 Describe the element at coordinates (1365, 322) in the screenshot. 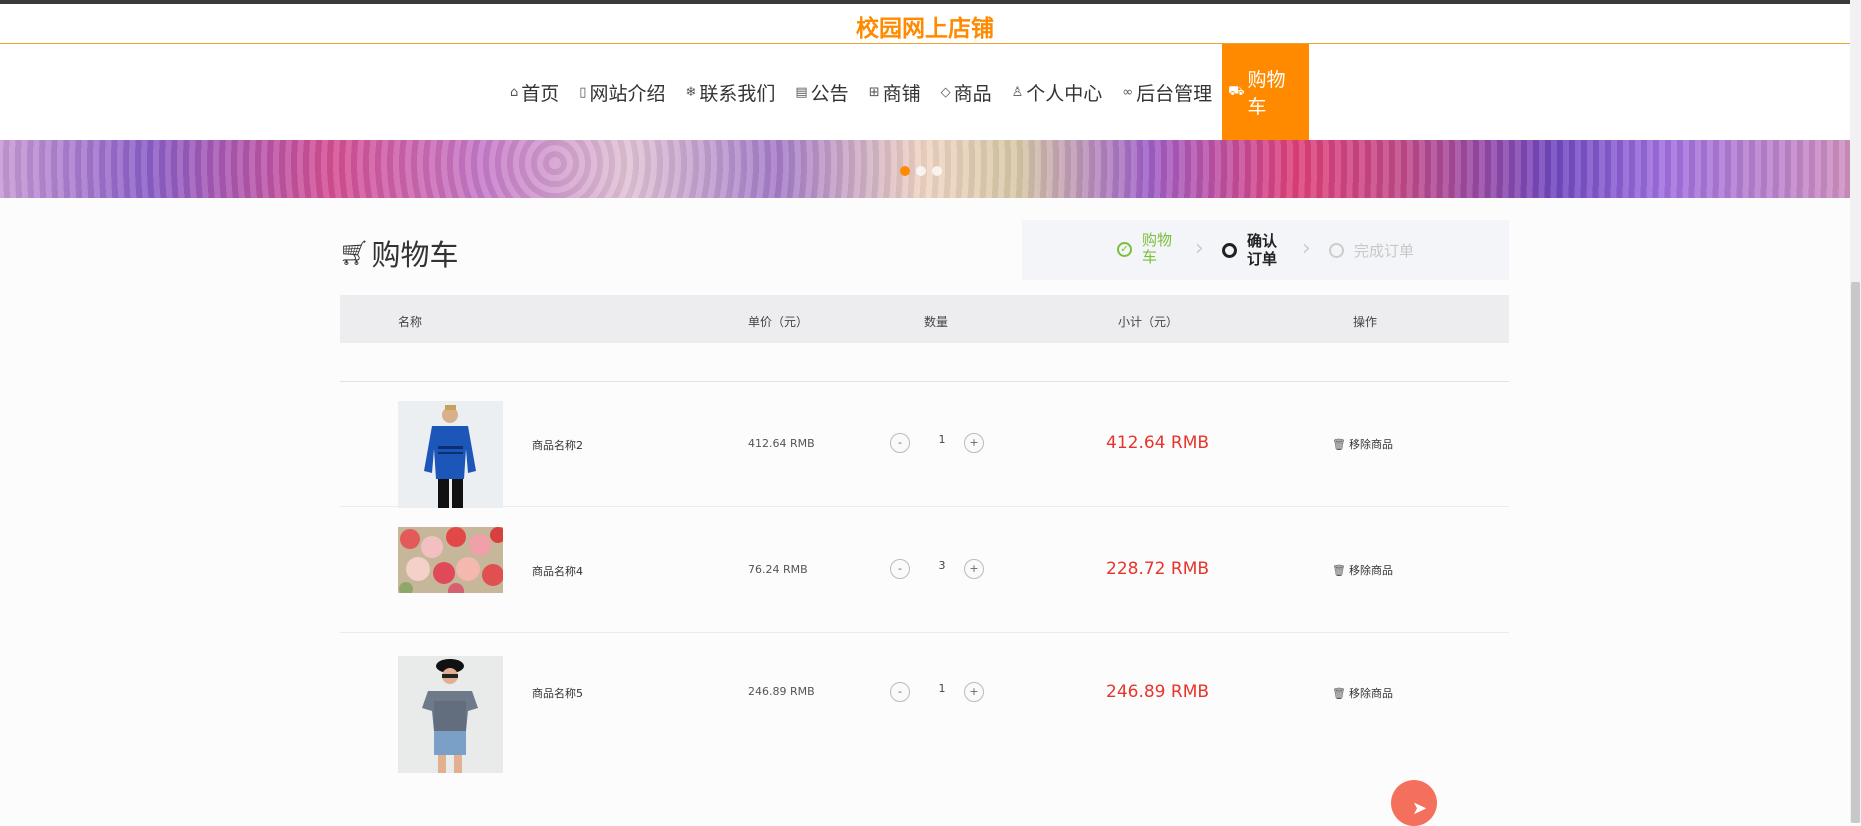

I see `header-action: 操作` at that location.